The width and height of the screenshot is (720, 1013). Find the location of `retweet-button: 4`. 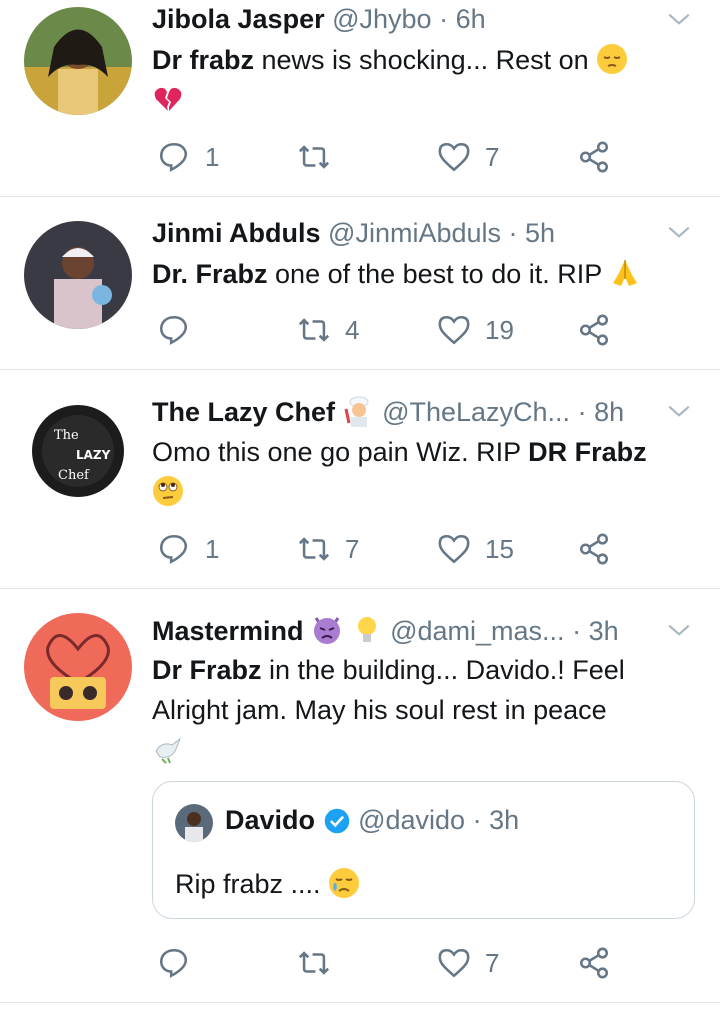

retweet-button: 4 is located at coordinates (328, 330).